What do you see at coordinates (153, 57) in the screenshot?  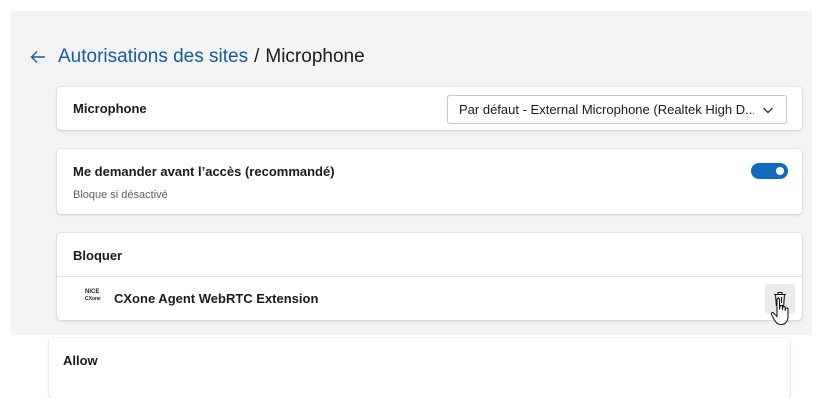 I see `breadcrumb-parent-link: Autorisations des sites` at bounding box center [153, 57].